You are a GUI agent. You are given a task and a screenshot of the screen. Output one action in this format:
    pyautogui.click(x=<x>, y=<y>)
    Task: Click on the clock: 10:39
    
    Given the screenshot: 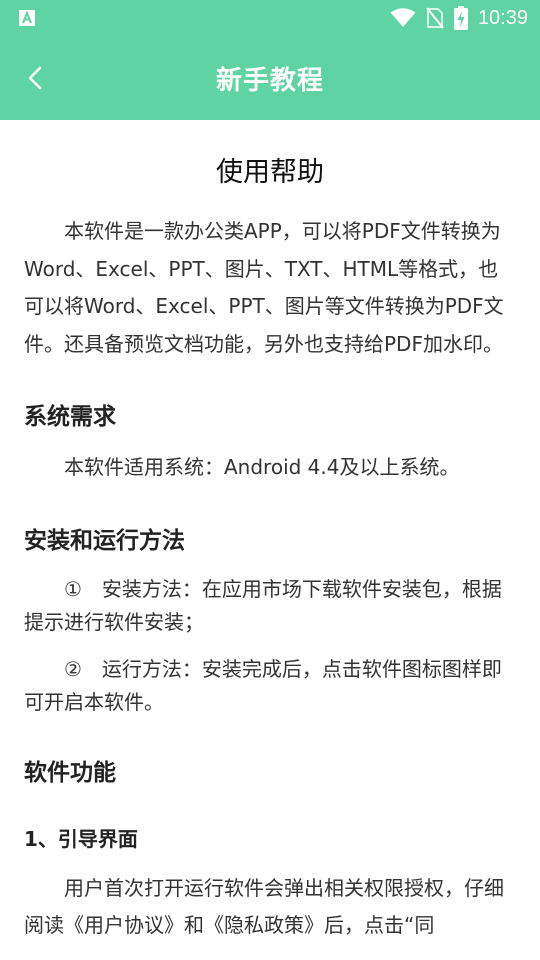 What is the action you would take?
    pyautogui.click(x=502, y=17)
    